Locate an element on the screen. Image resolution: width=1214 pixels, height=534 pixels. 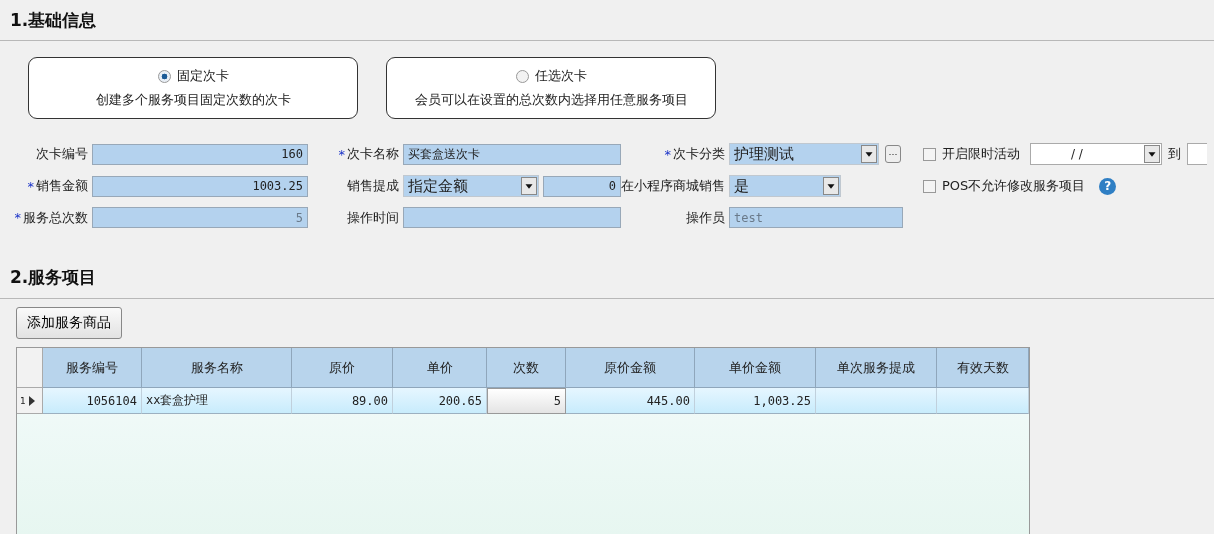
checkbox-label: 开启限时活动 is located at coordinates (981, 154).